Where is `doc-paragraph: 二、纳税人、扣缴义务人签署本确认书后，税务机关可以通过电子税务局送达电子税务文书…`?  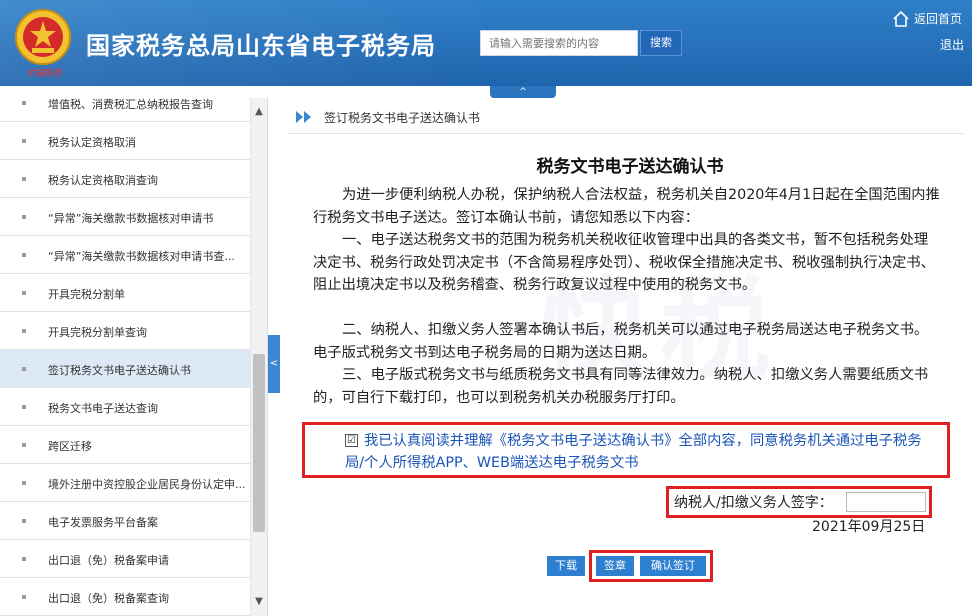 doc-paragraph: 二、纳税人、扣缴义务人签署本确认书后，税务机关可以通过电子税务局送达电子税务文书… is located at coordinates (621, 341).